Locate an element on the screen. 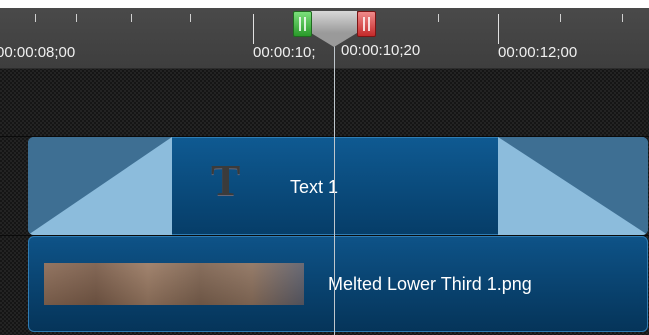 This screenshot has height=335, width=649. fade-out-transition is located at coordinates (573, 186).